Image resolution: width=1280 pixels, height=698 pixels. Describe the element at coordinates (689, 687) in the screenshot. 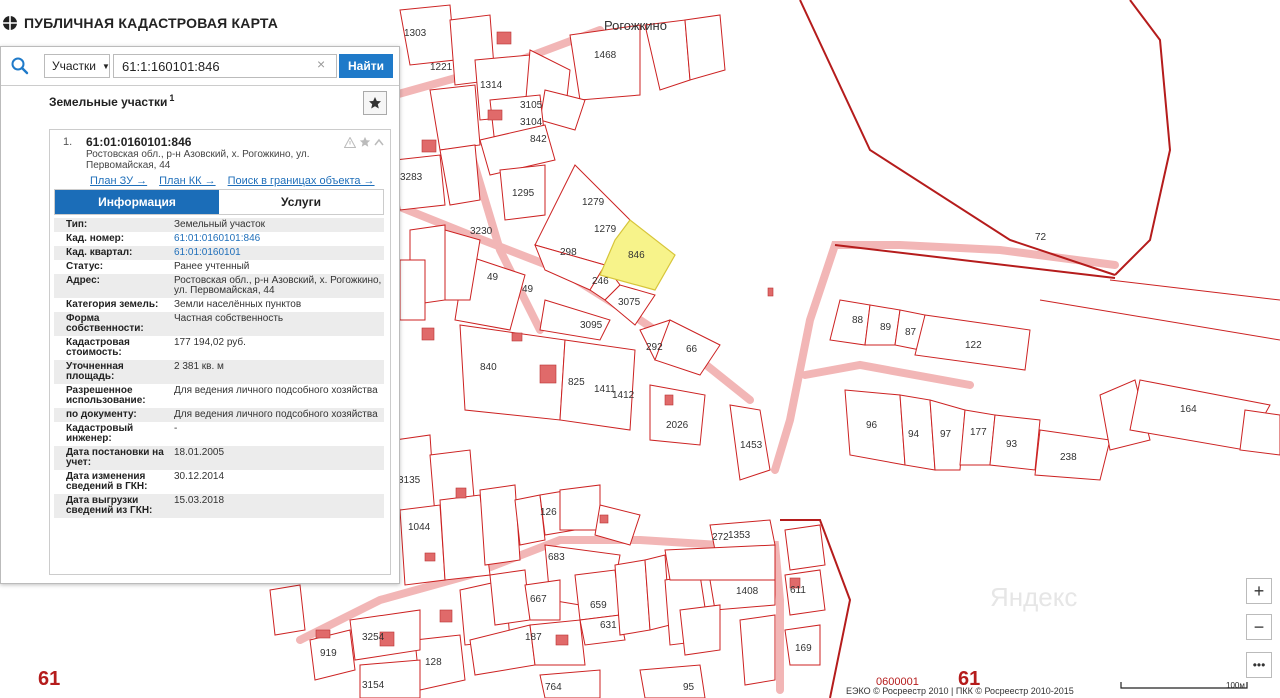

I see `svg-text: 95` at that location.